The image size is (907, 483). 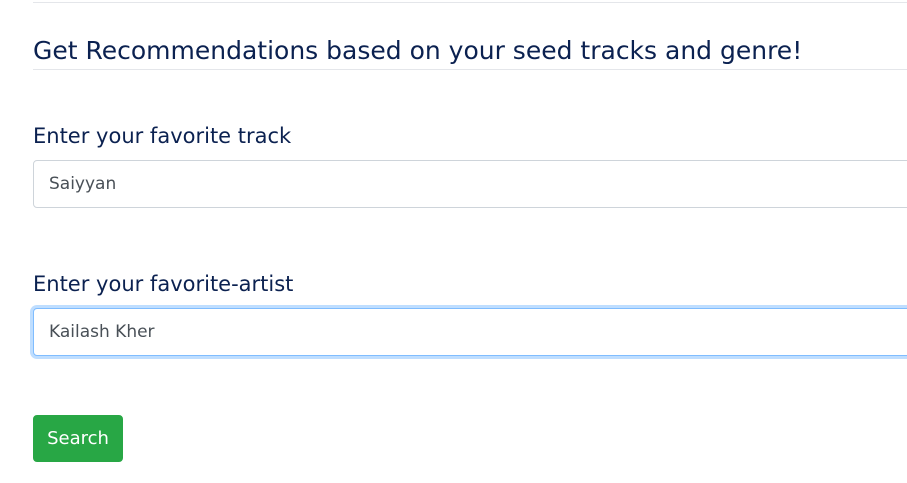 What do you see at coordinates (470, 2) in the screenshot?
I see `top-divider` at bounding box center [470, 2].